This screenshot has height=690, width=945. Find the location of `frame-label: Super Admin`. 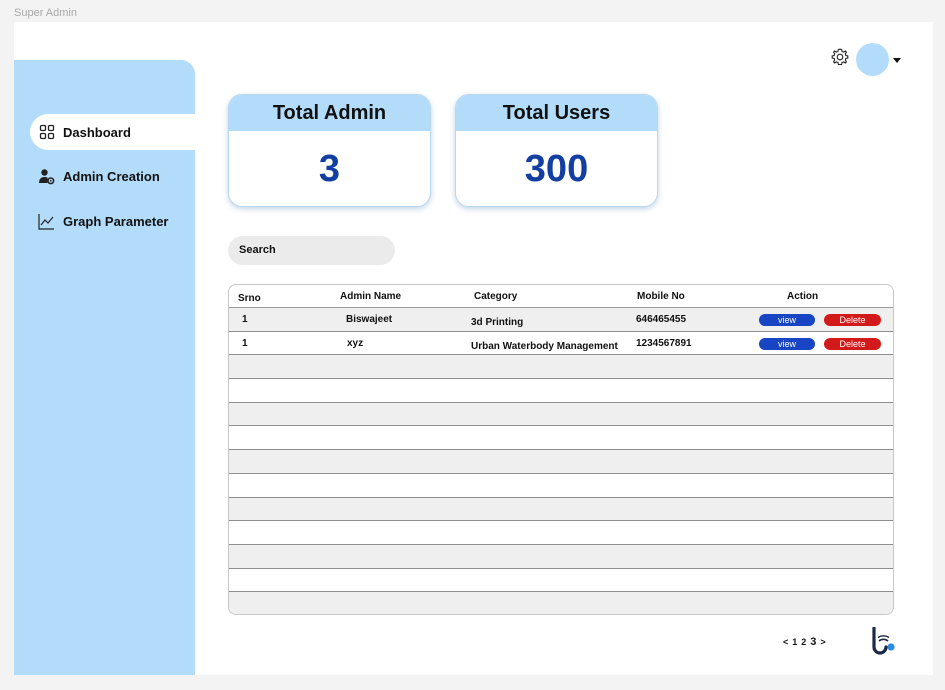

frame-label: Super Admin is located at coordinates (45, 13).